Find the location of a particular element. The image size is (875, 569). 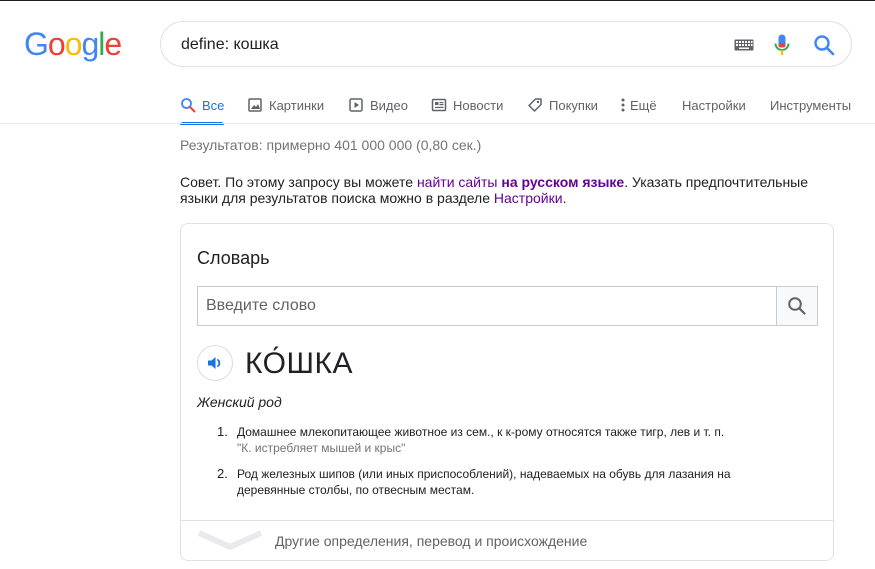

chevron-down-icon is located at coordinates (230, 540).